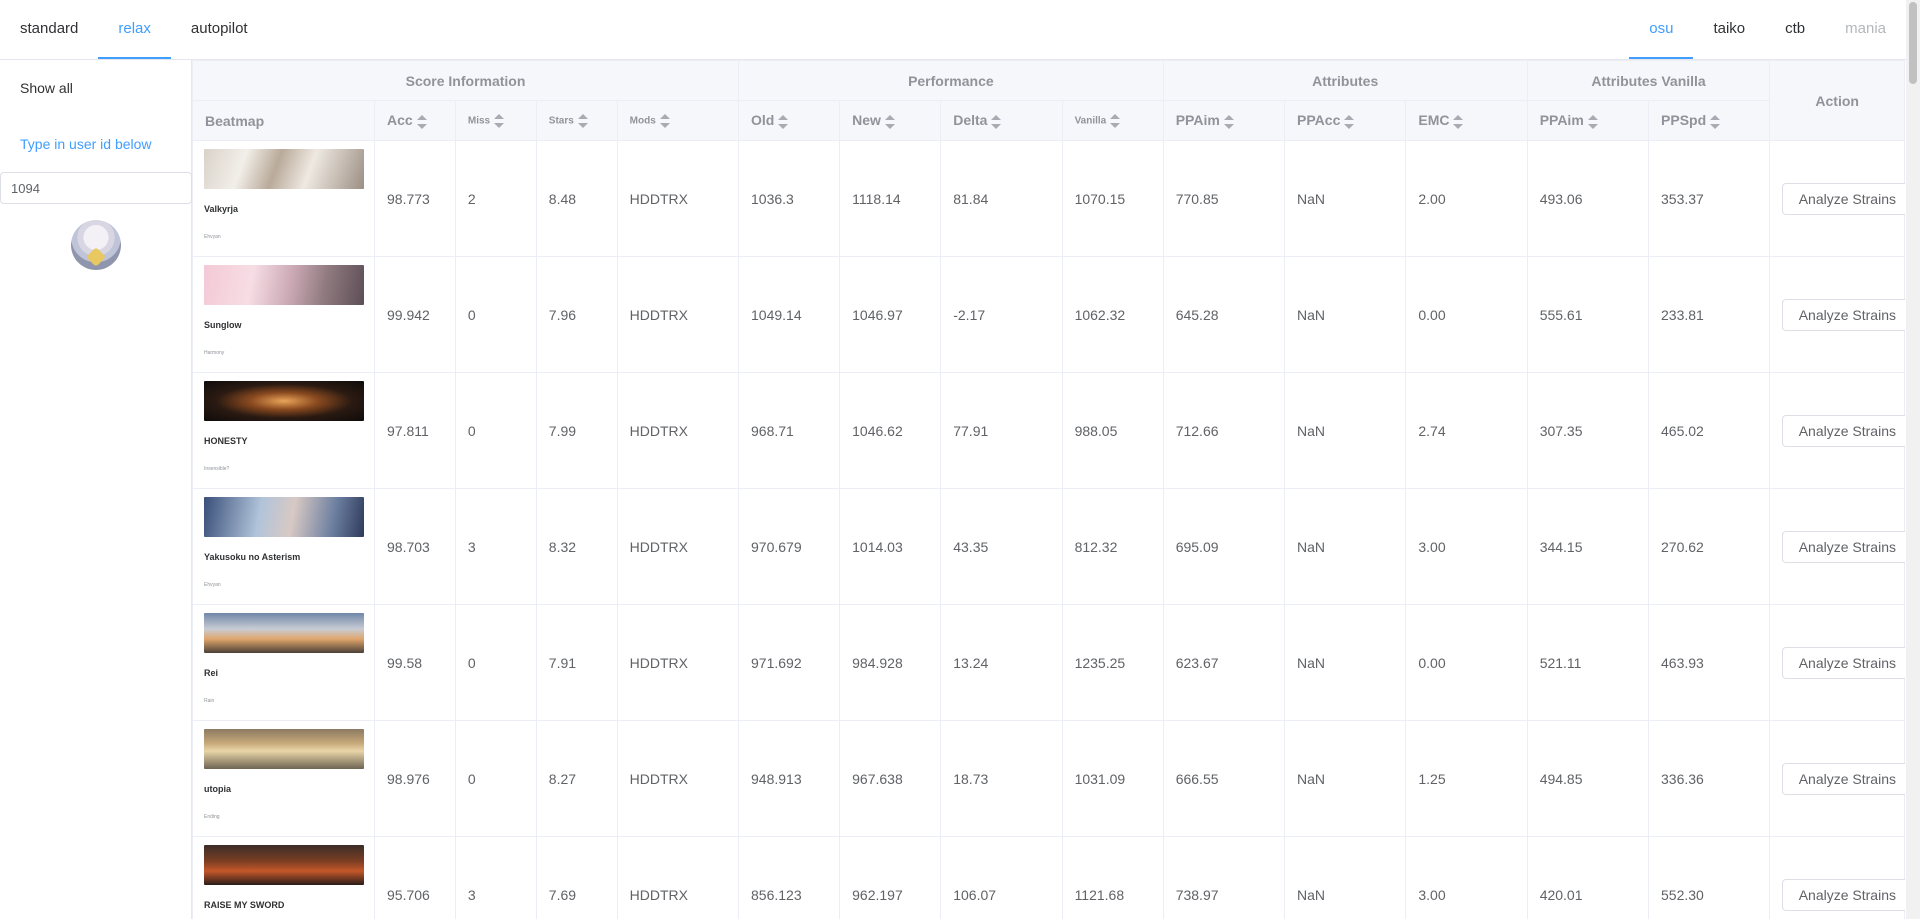 The width and height of the screenshot is (1920, 919). What do you see at coordinates (678, 120) in the screenshot?
I see `column-mods: Mods` at bounding box center [678, 120].